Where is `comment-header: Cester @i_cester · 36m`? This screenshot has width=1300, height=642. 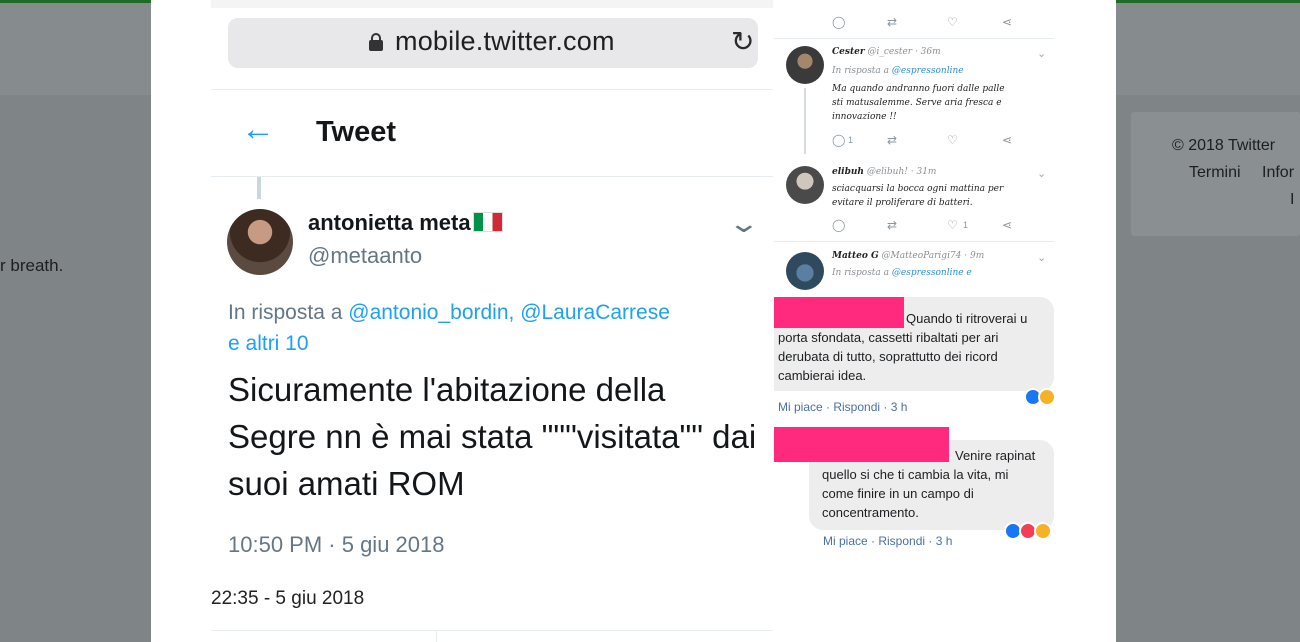 comment-header: Cester @i_cester · 36m is located at coordinates (886, 52).